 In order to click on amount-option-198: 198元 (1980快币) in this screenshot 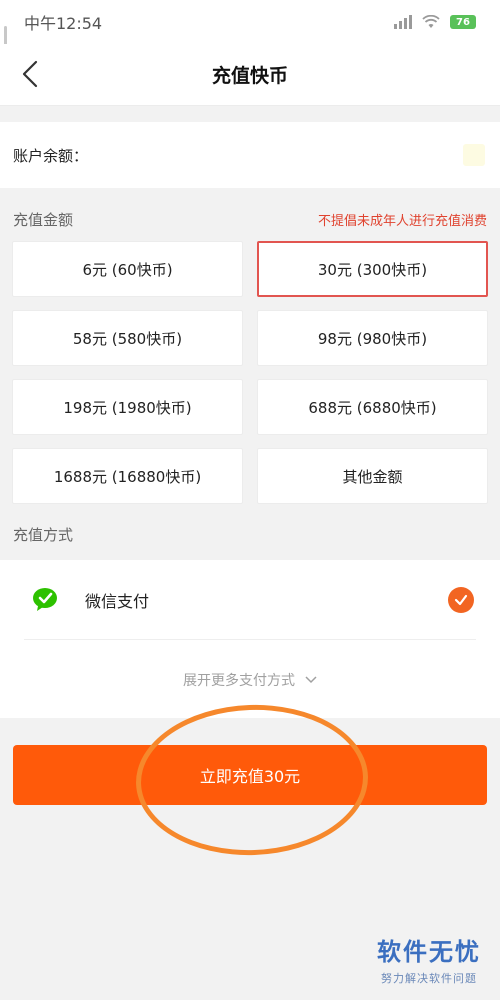, I will do `click(127, 407)`.